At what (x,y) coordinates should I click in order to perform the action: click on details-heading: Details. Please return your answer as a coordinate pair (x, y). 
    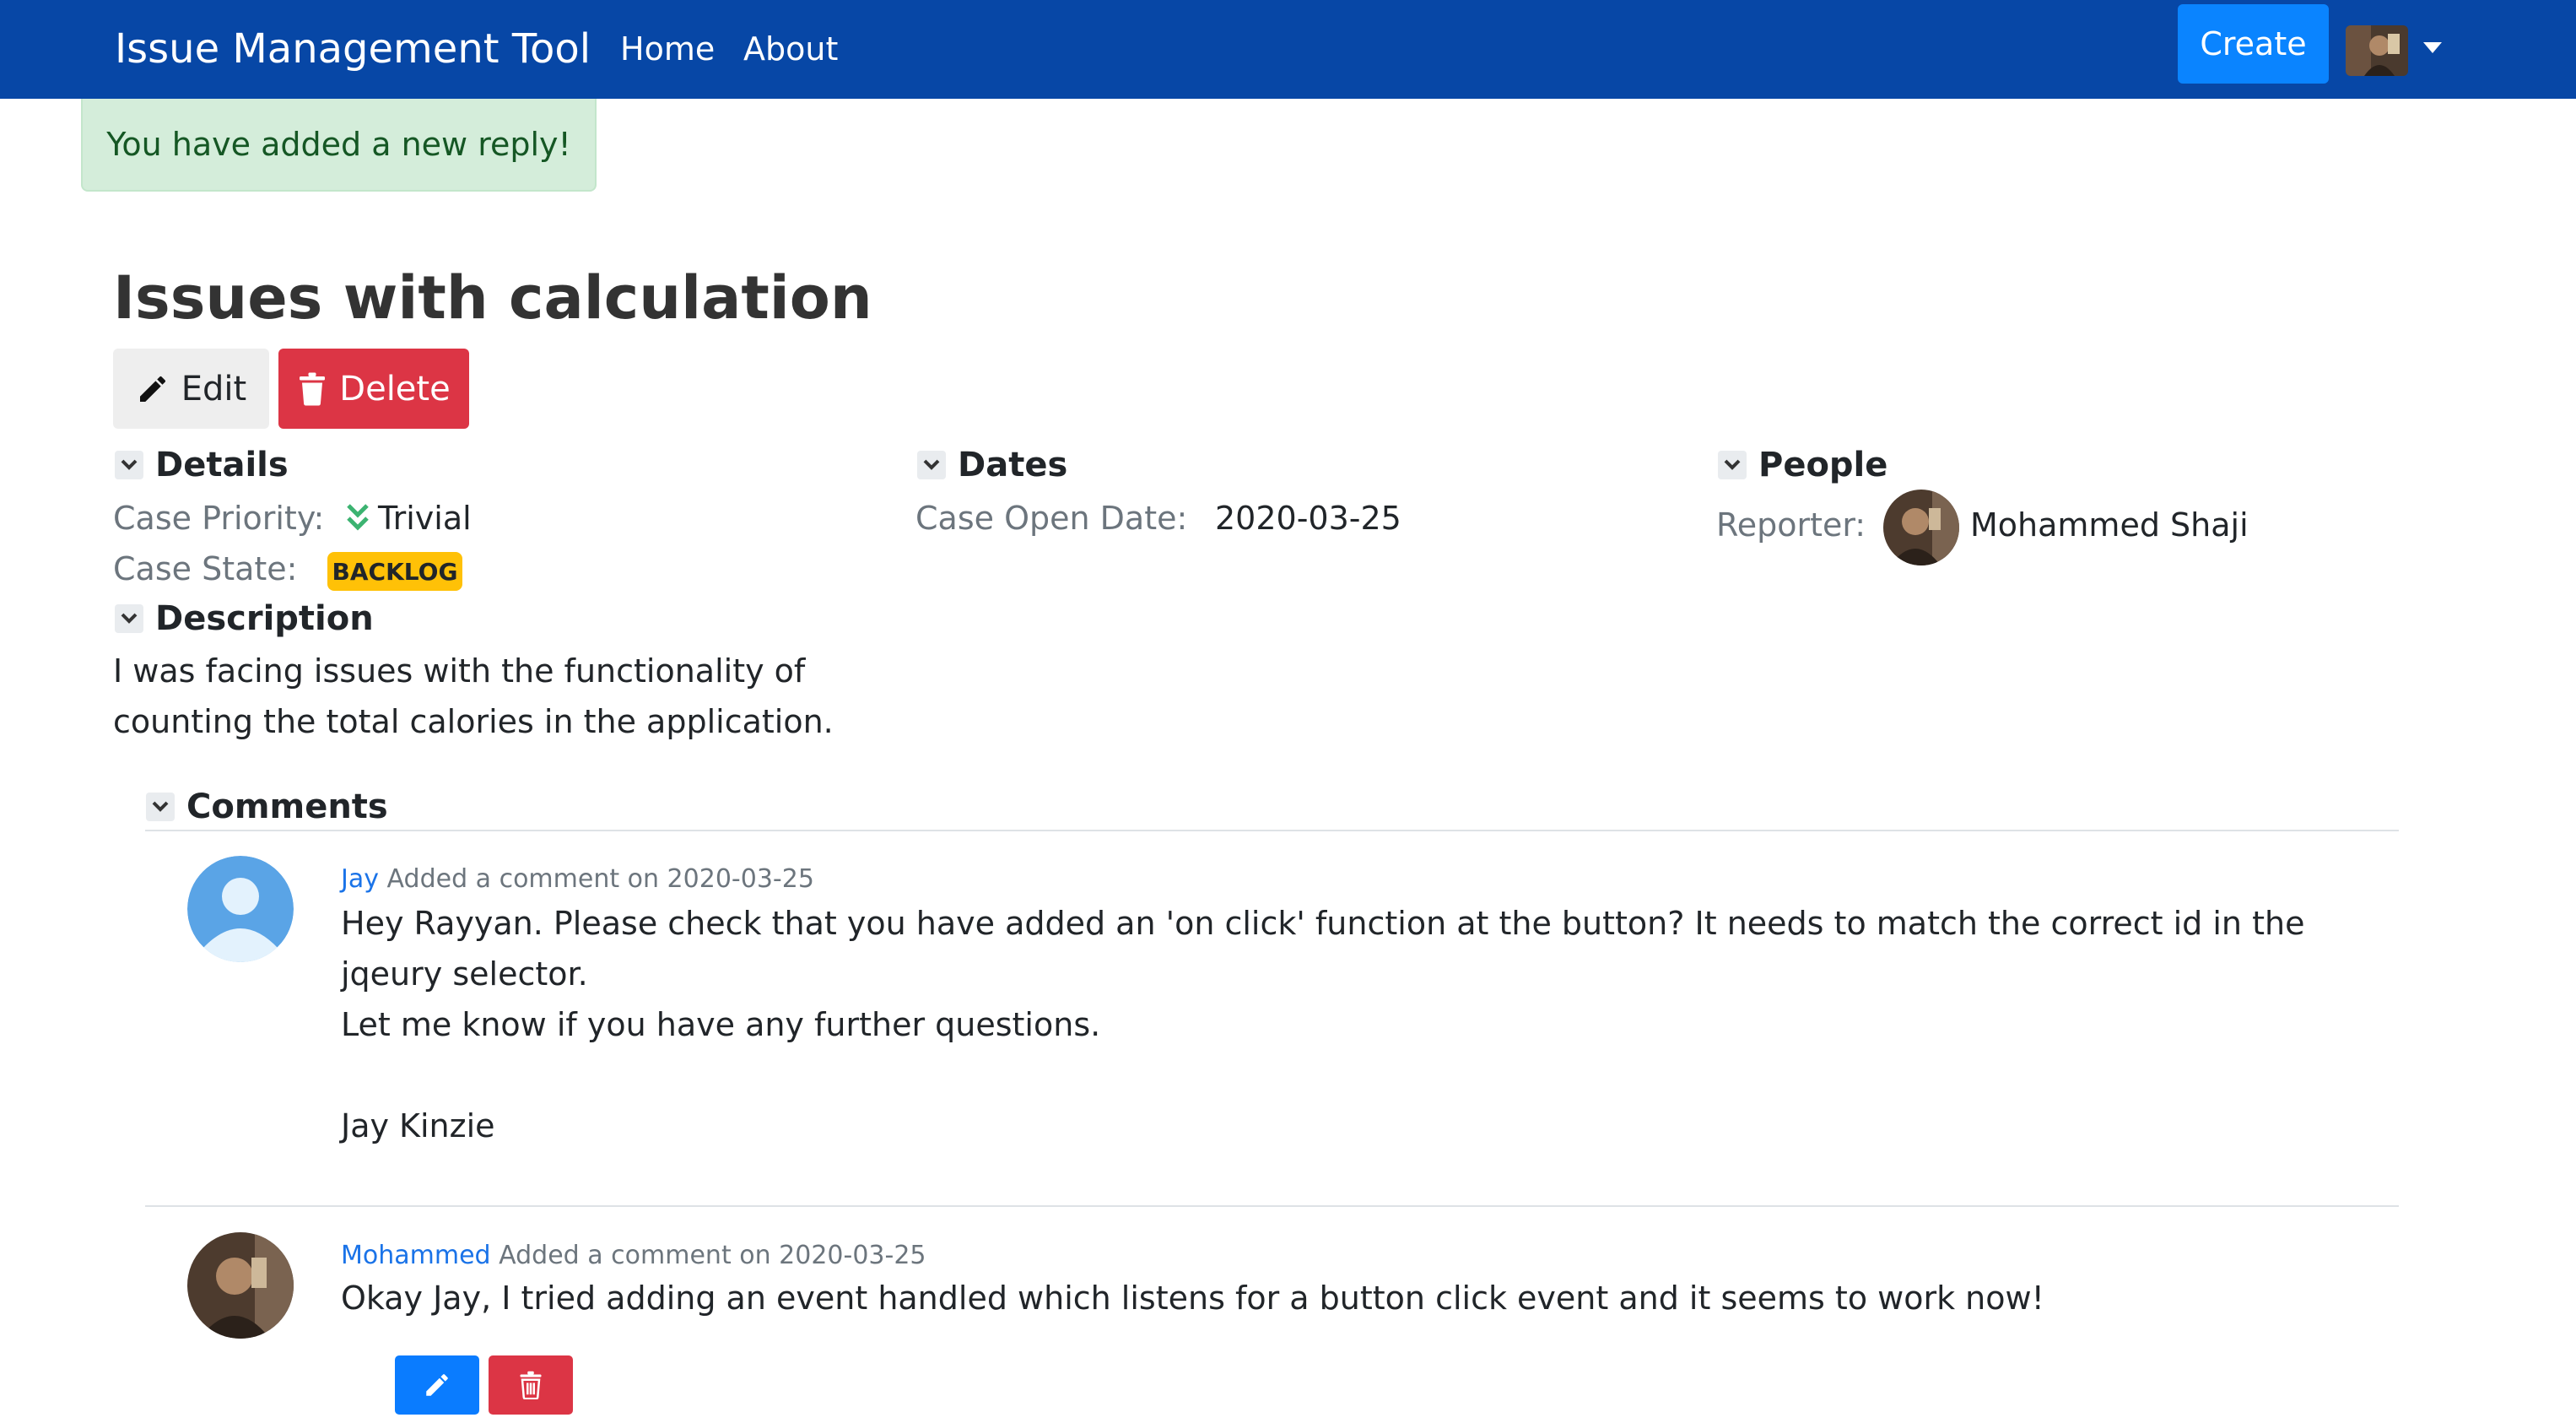
    Looking at the image, I should click on (202, 465).